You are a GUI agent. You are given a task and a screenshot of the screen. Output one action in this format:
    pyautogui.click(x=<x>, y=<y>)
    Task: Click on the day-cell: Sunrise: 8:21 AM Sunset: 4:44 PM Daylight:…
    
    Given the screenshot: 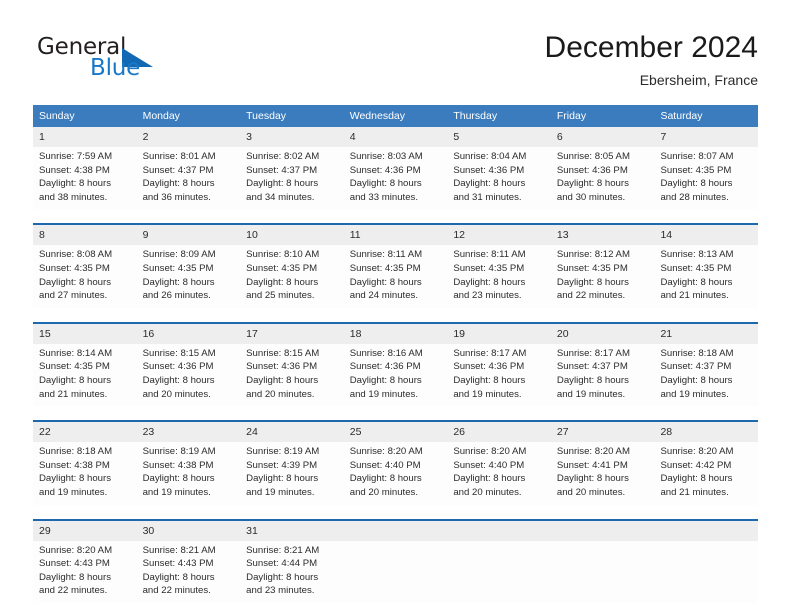 What is the action you would take?
    pyautogui.click(x=292, y=572)
    